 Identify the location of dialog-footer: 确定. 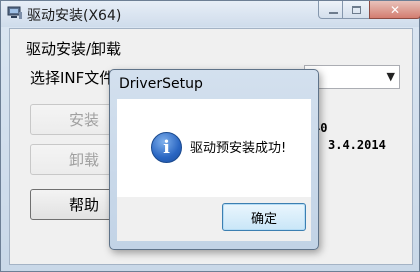
(214, 219).